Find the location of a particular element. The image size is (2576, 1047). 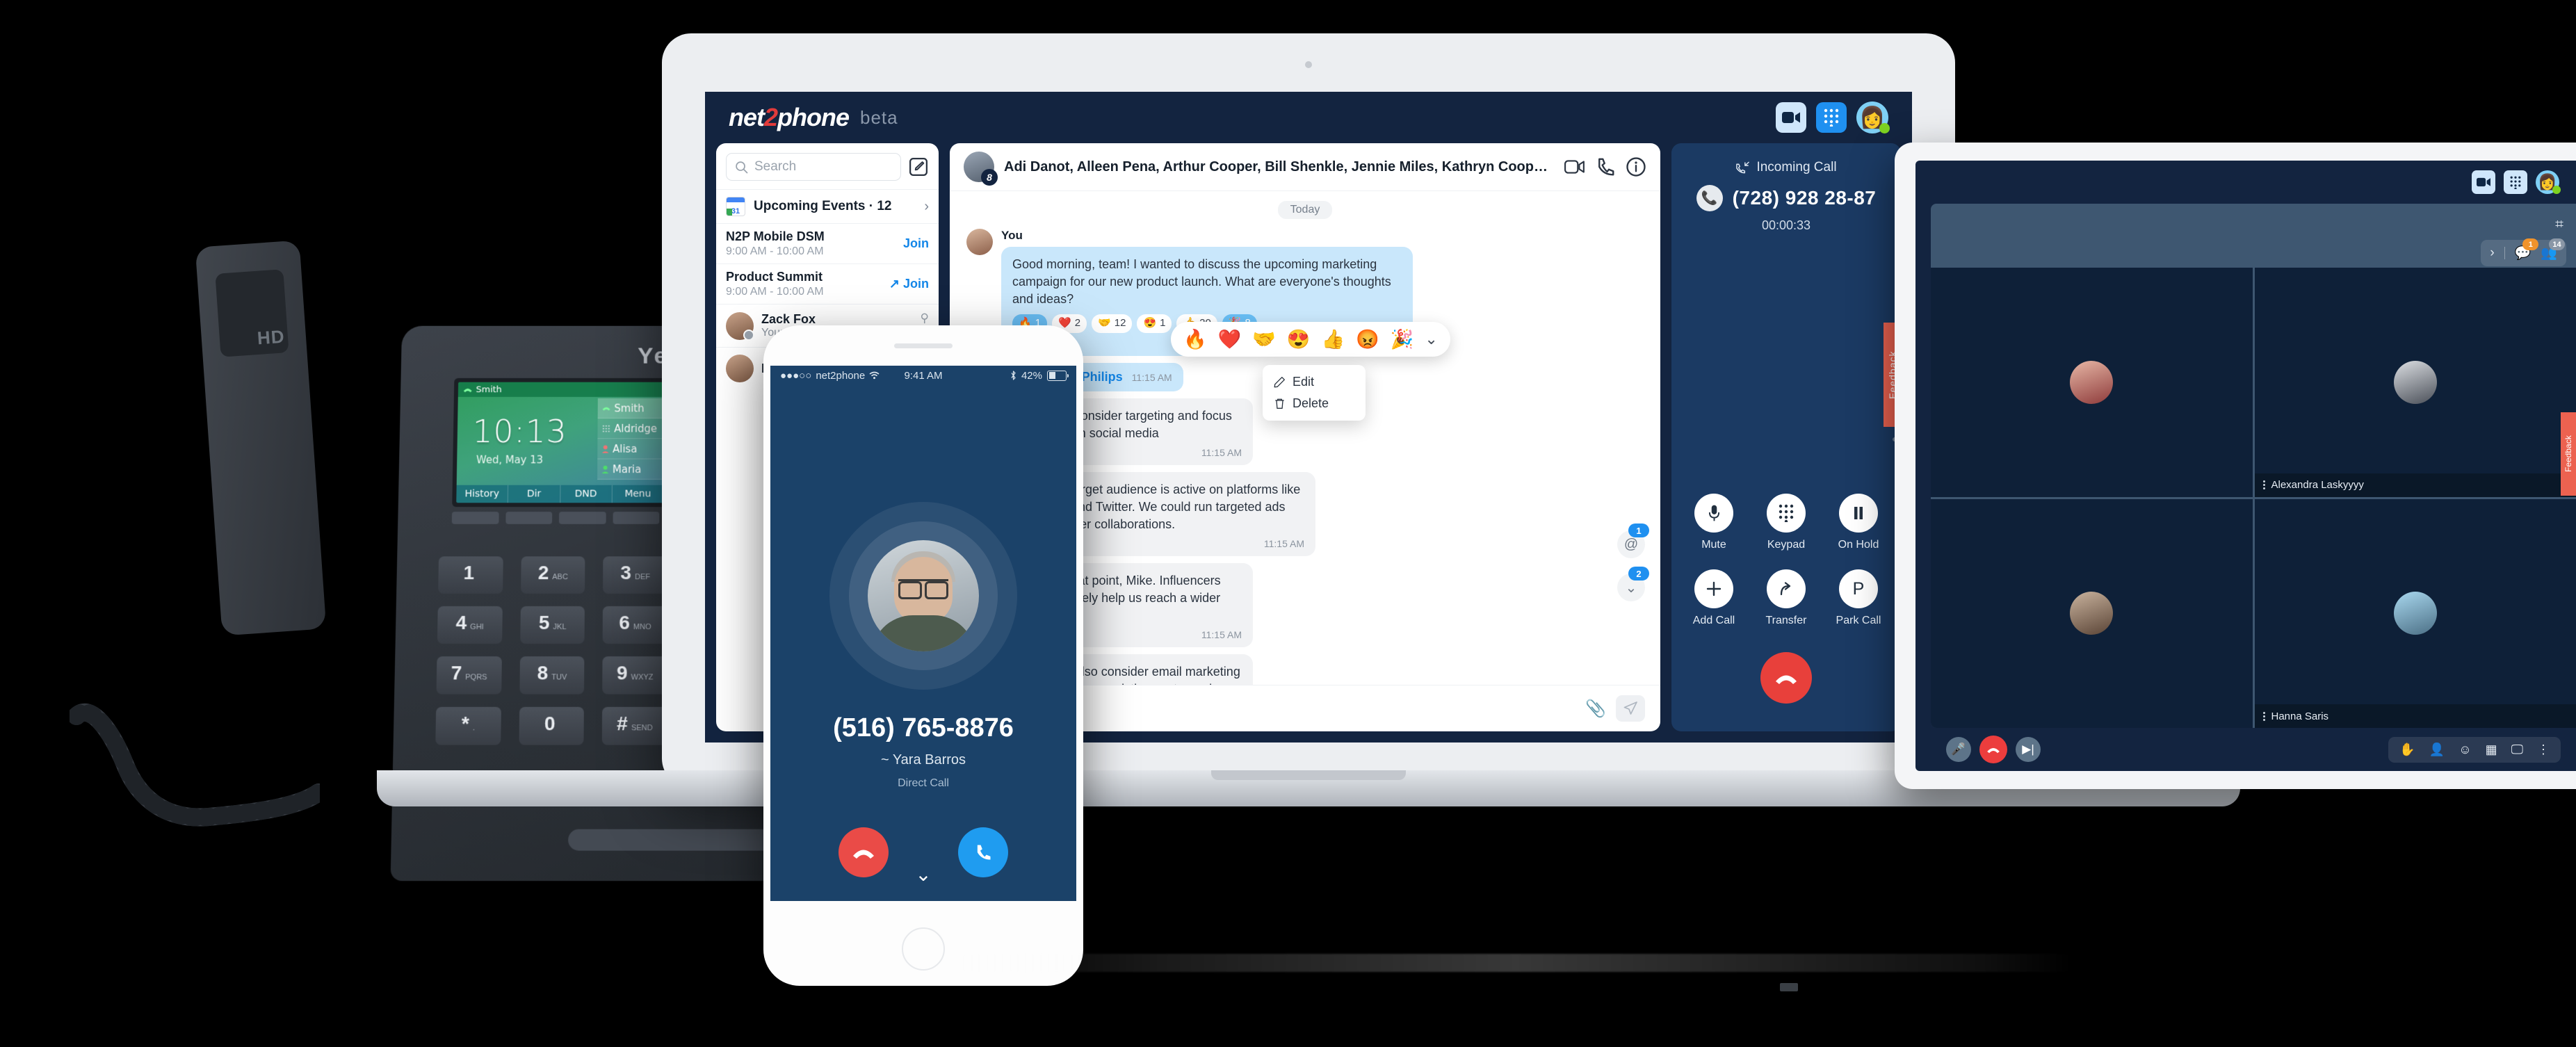

reaction-chip: 😍 1 is located at coordinates (1154, 324).